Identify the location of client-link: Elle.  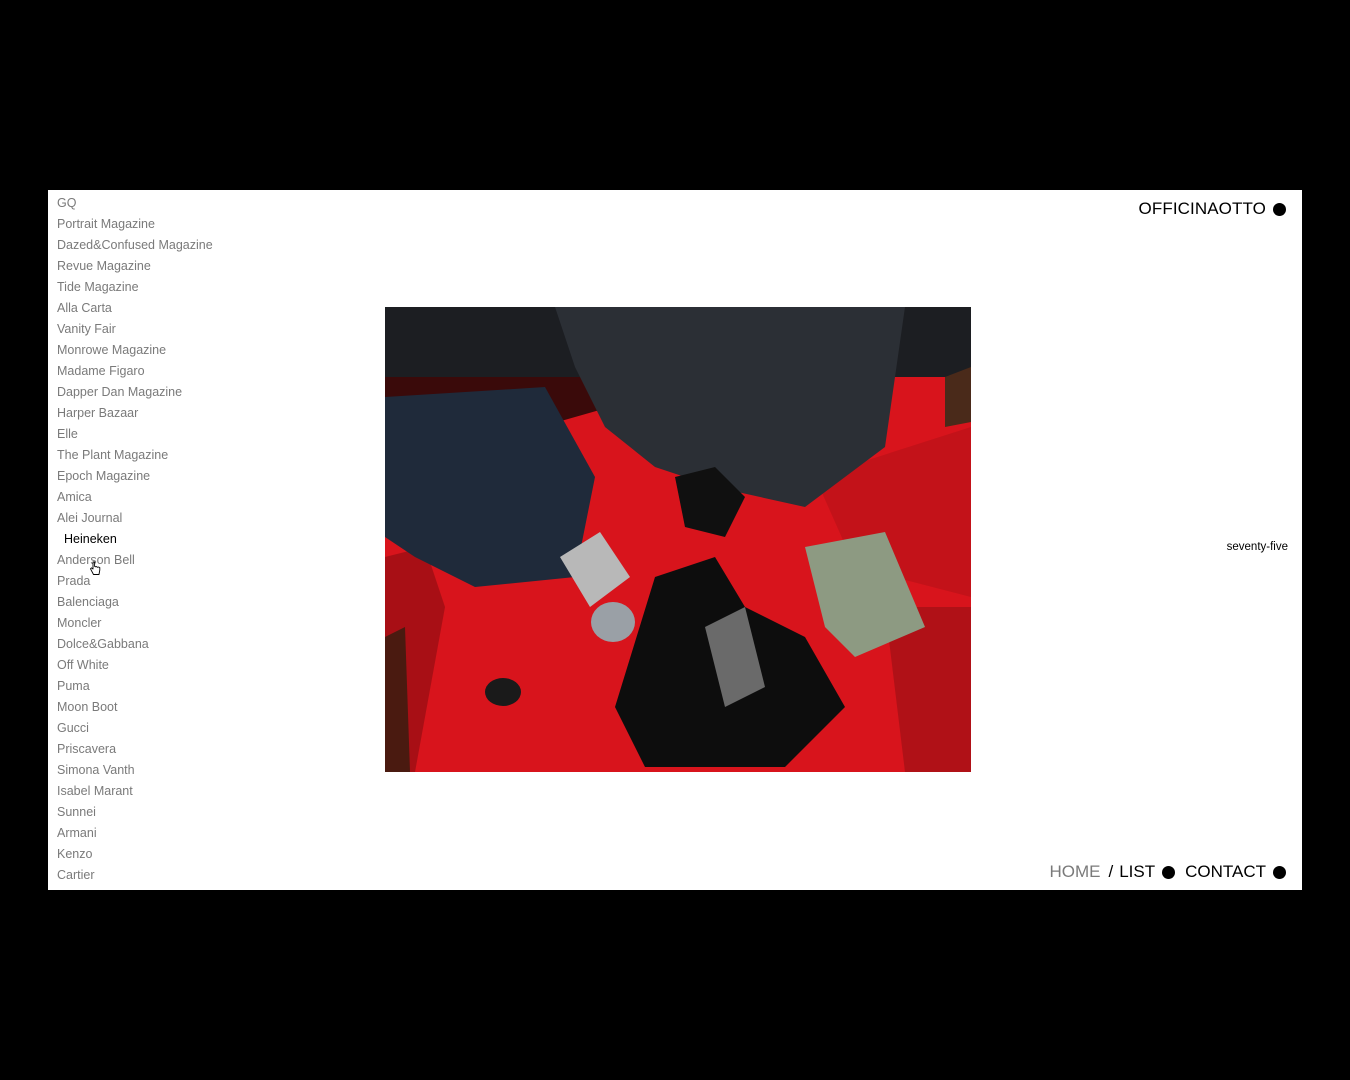
(135, 434).